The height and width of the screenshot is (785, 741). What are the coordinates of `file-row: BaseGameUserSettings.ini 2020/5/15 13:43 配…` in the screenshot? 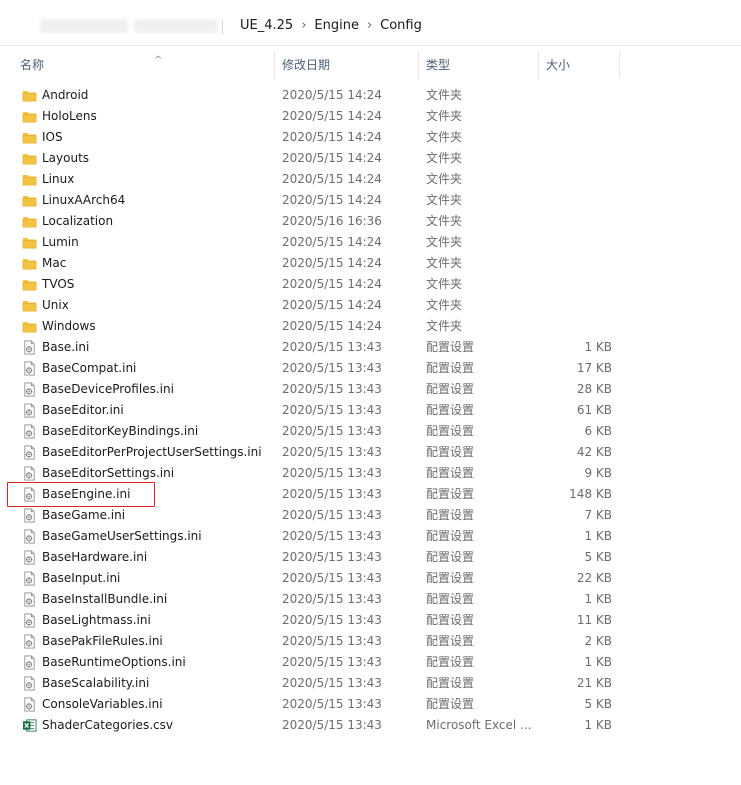 It's located at (370, 536).